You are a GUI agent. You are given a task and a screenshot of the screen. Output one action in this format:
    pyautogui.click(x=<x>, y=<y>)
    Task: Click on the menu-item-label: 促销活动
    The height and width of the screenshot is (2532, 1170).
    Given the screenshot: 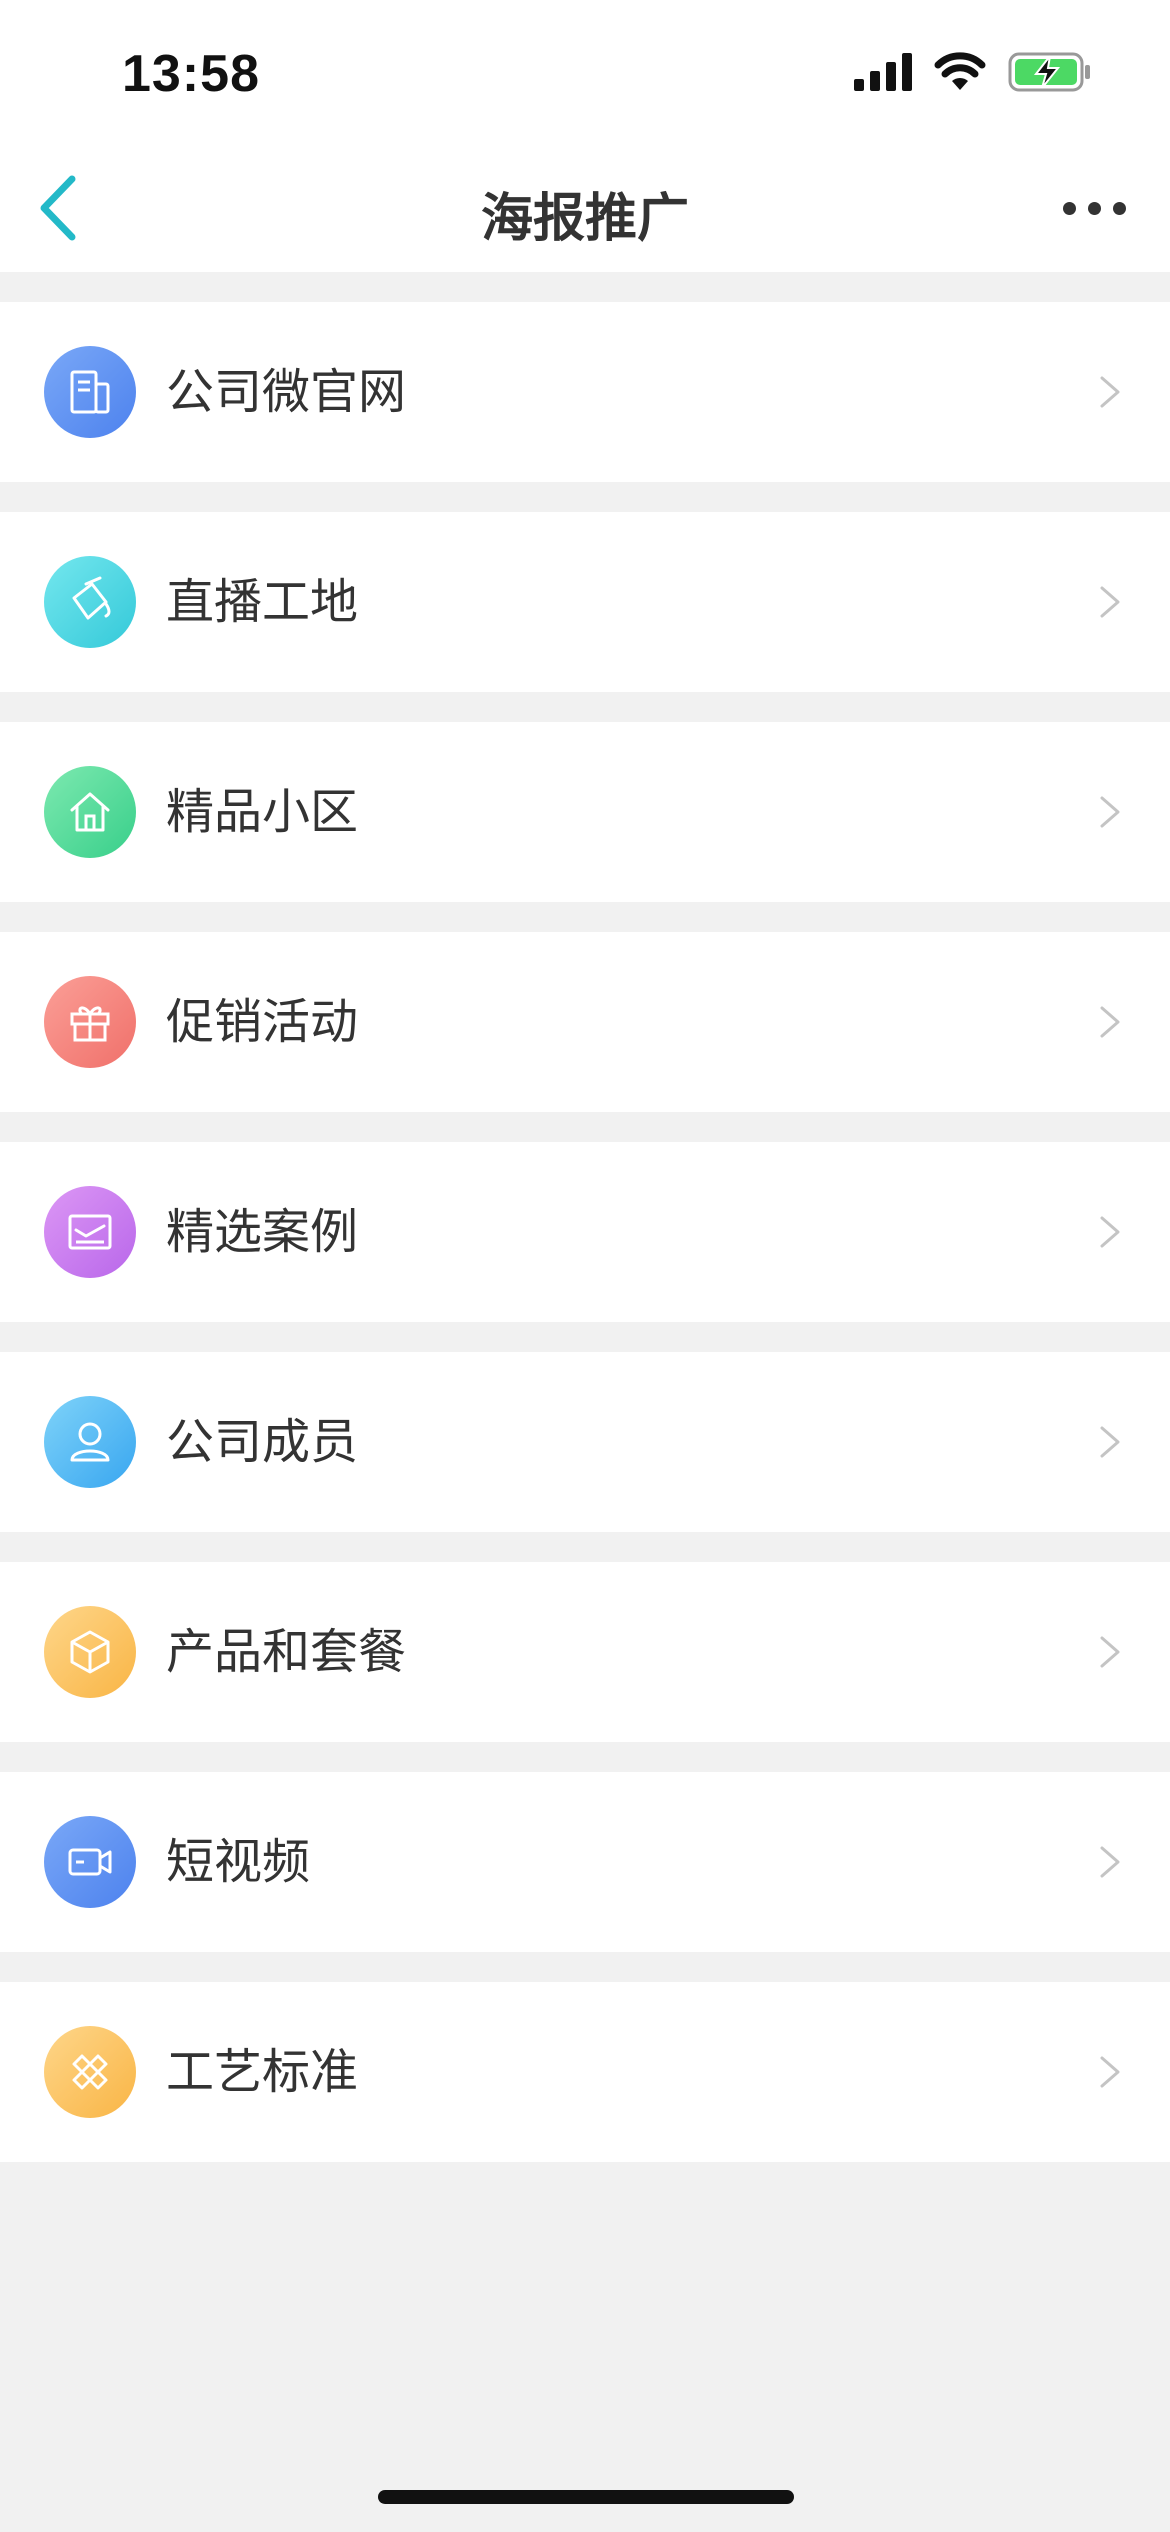 What is the action you would take?
    pyautogui.click(x=262, y=1022)
    